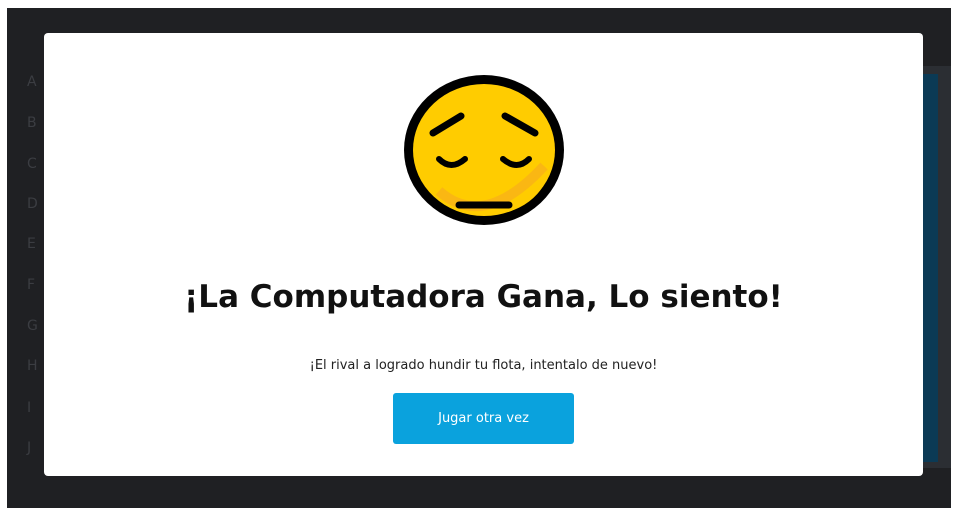 The height and width of the screenshot is (508, 959). I want to click on play-again-button: Jugar otra vez, so click(483, 418).